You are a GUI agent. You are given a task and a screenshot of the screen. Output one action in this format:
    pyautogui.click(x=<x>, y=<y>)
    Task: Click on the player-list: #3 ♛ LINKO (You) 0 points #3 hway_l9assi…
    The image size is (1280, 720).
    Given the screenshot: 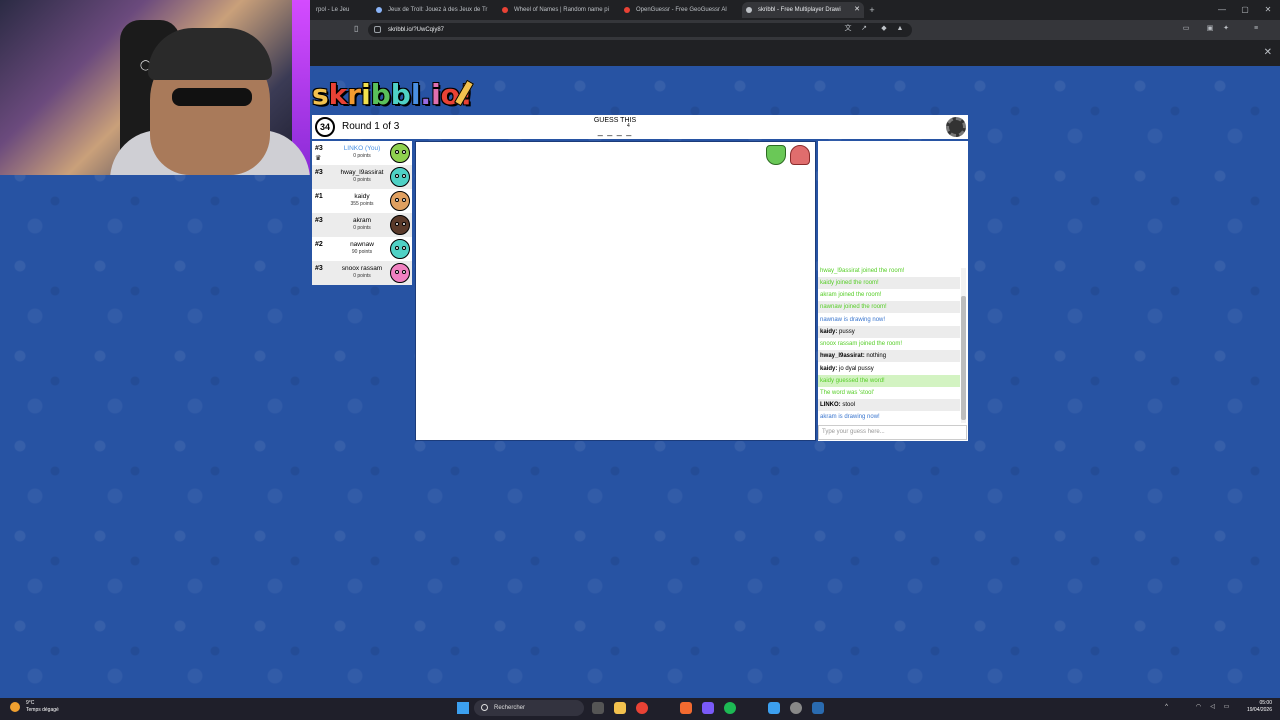 What is the action you would take?
    pyautogui.click(x=362, y=213)
    